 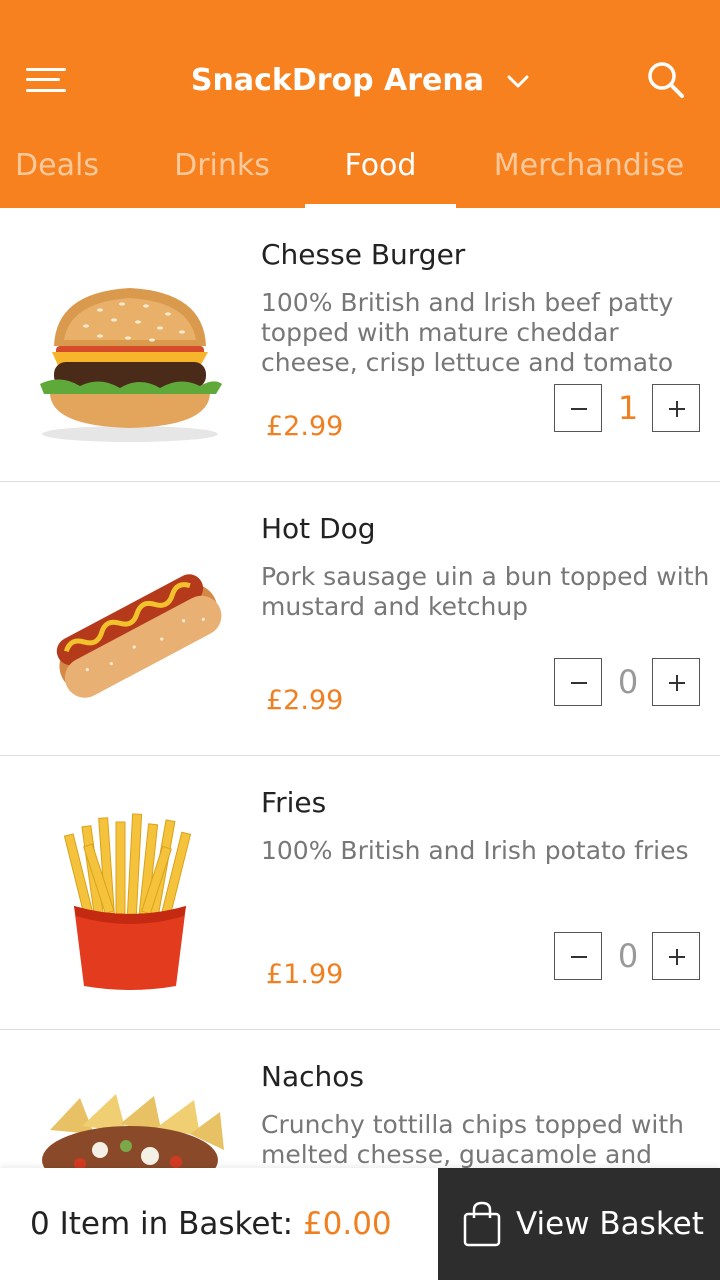 I want to click on view-basket-button: View Basket, so click(x=579, y=1224).